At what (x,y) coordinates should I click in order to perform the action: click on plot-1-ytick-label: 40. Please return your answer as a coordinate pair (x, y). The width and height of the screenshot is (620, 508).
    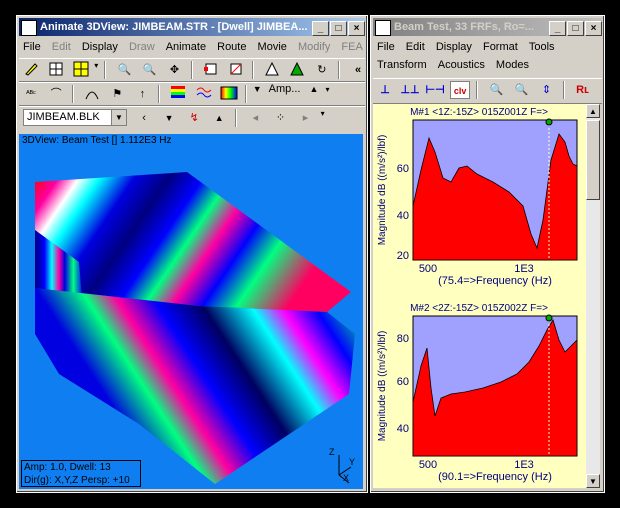
    Looking at the image, I should click on (403, 216).